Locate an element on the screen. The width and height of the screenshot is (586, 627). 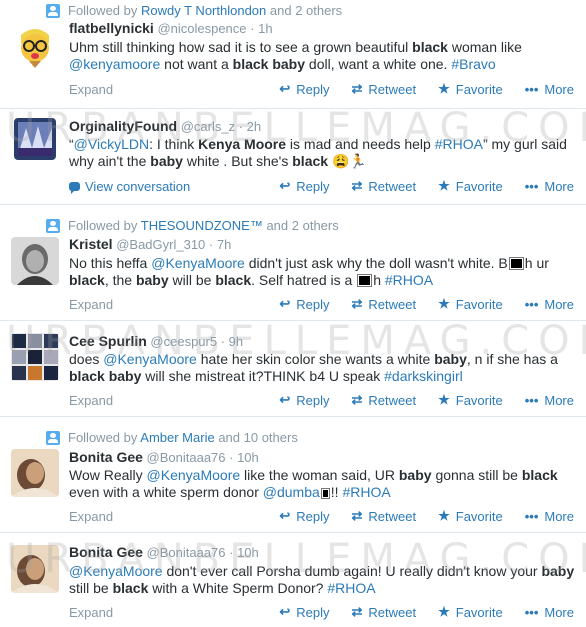
hashtag-link: #darkskingirl is located at coordinates (423, 376).